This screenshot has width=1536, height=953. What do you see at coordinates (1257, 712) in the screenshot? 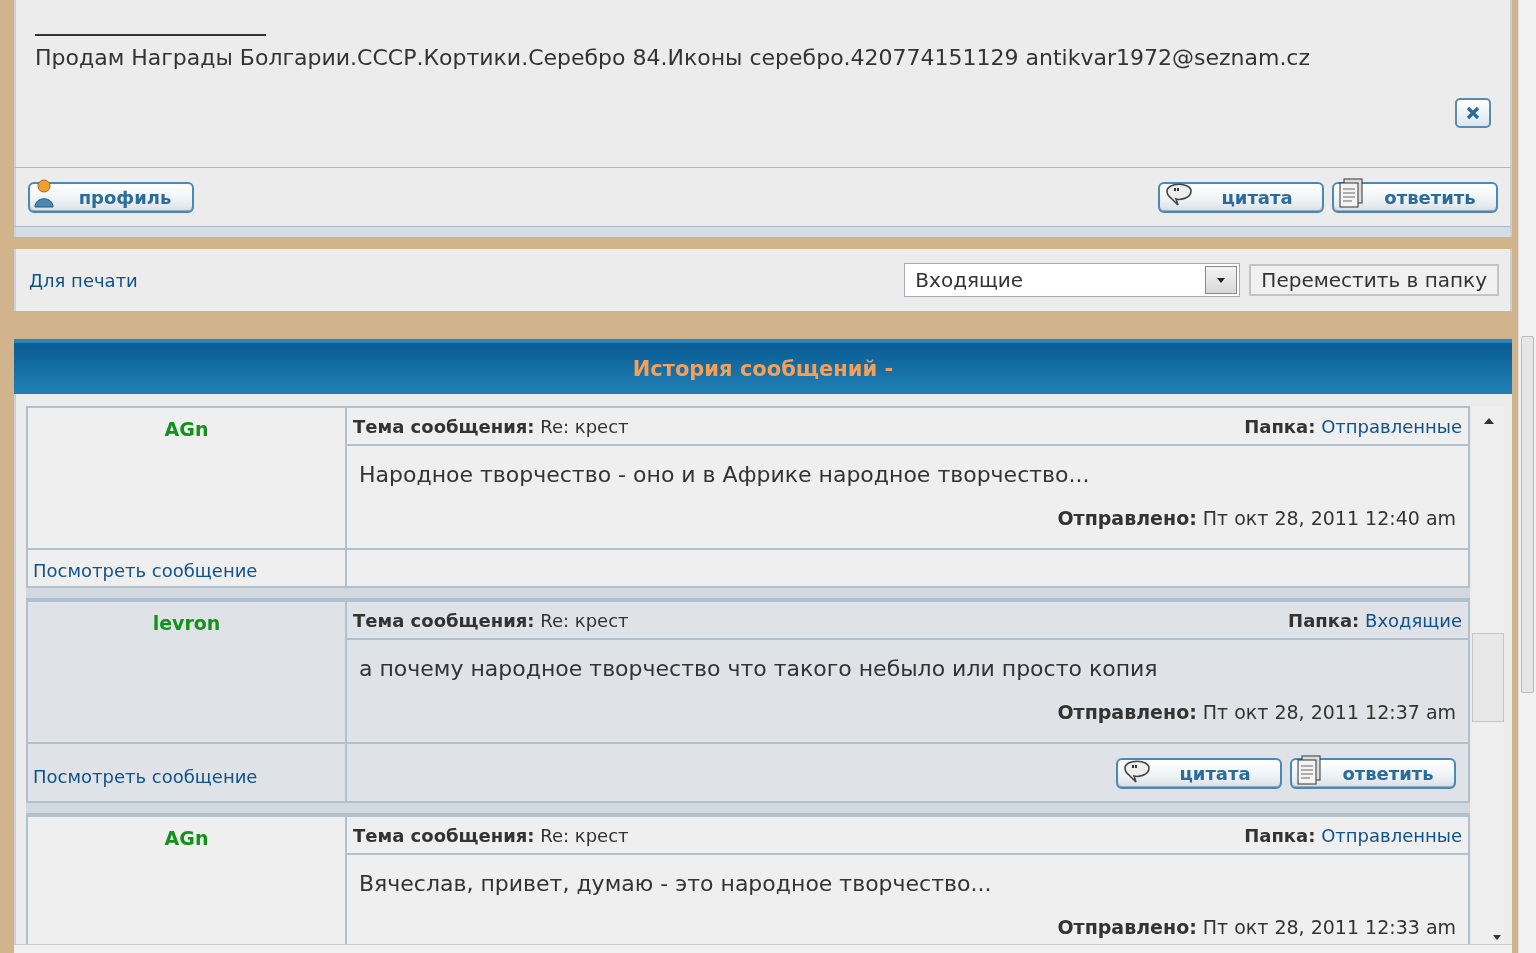
I see `sent-date: Отправлено: Пт окт 28, 2011 12:37 am` at bounding box center [1257, 712].